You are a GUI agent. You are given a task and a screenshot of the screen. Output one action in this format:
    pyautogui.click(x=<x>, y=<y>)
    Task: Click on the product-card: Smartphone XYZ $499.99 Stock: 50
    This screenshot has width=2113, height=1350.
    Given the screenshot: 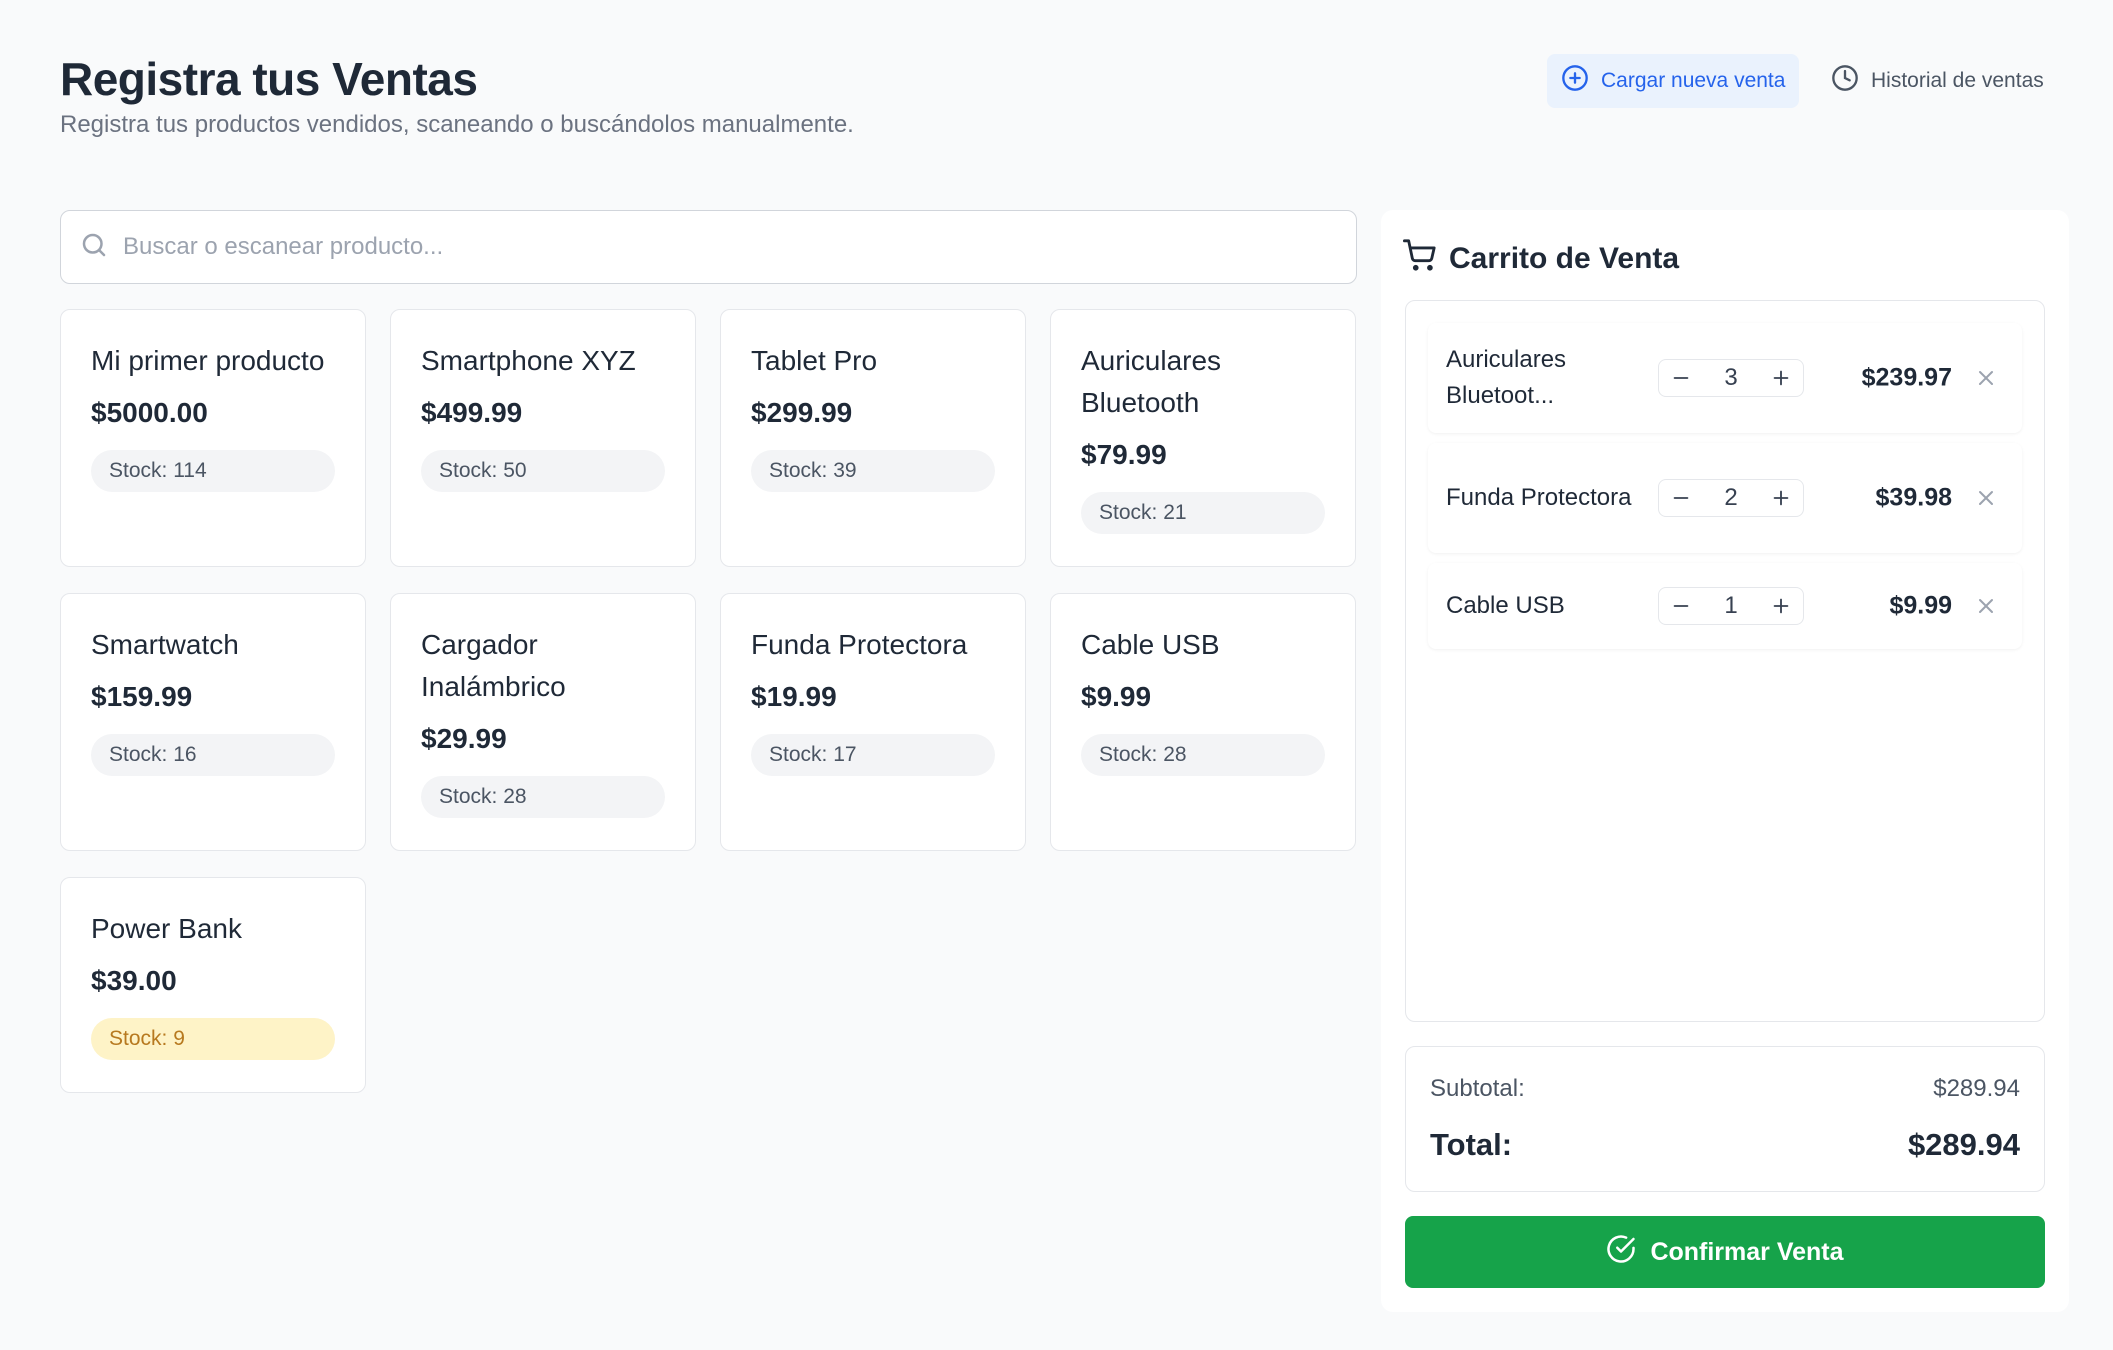 What is the action you would take?
    pyautogui.click(x=543, y=438)
    